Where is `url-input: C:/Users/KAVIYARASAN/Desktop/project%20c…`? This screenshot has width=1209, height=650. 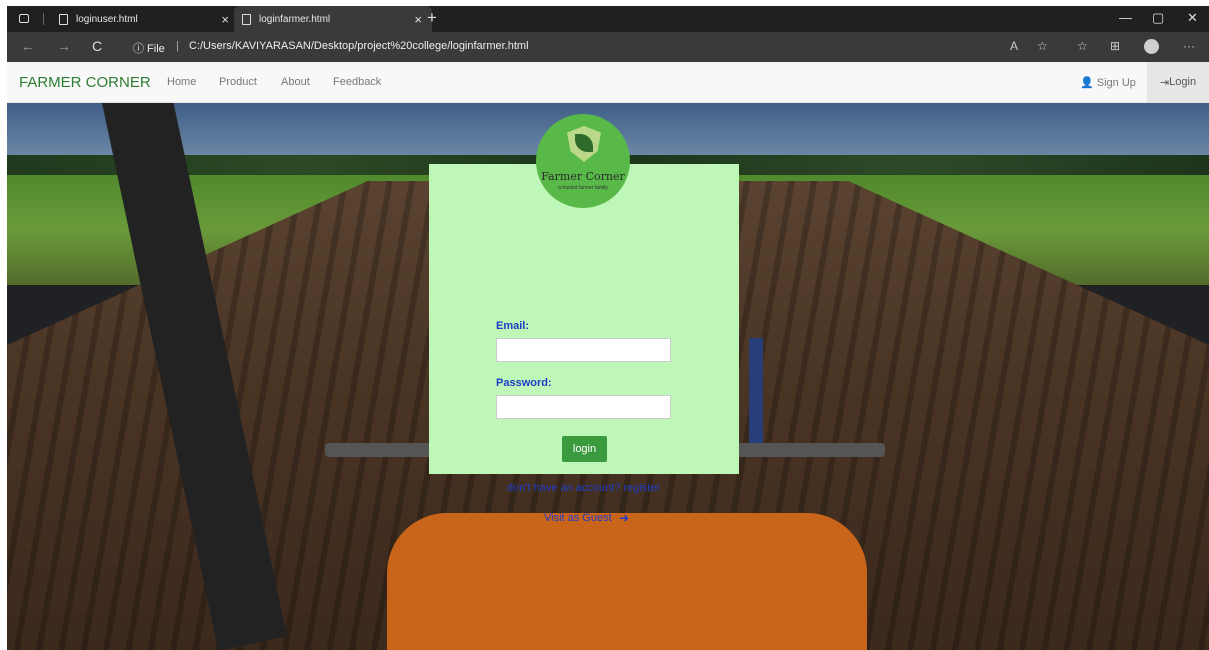
url-input: C:/Users/KAVIYARASAN/Desktop/project%20c… is located at coordinates (359, 46).